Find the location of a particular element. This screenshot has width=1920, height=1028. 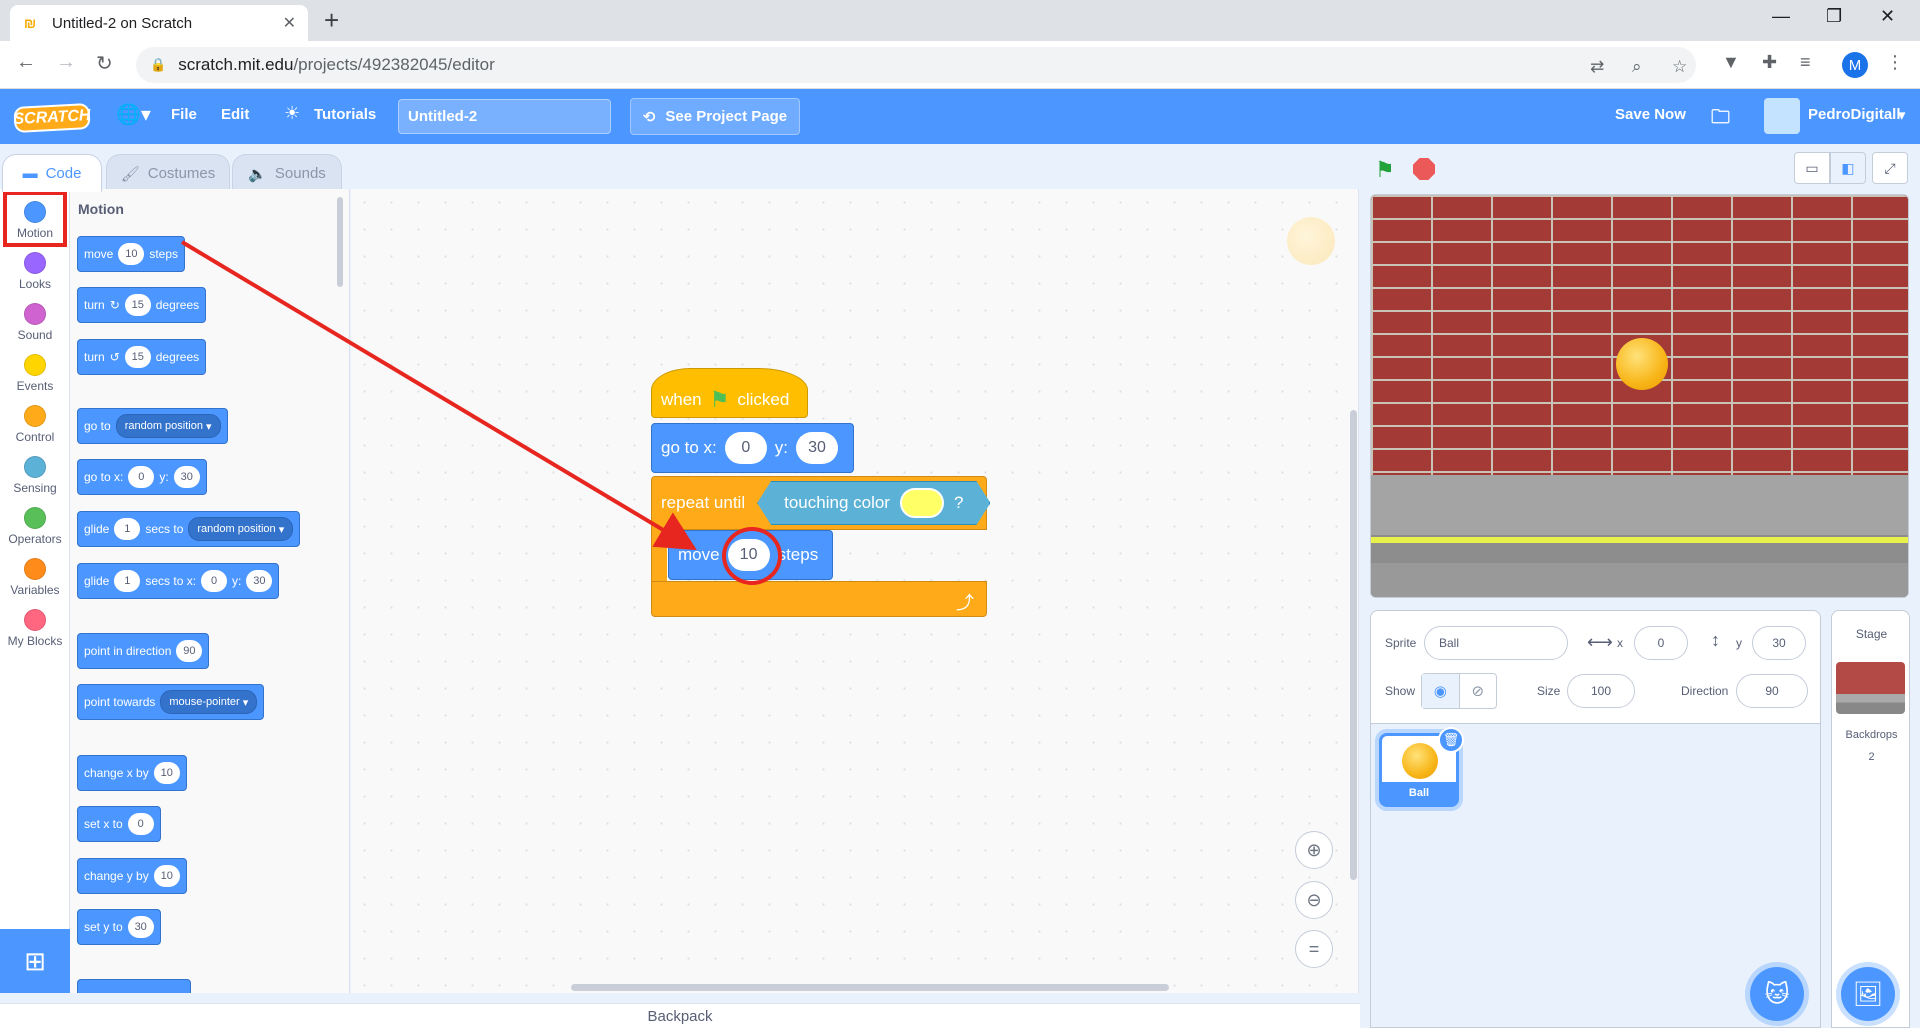

large-stage-button: ◧ is located at coordinates (1848, 168).